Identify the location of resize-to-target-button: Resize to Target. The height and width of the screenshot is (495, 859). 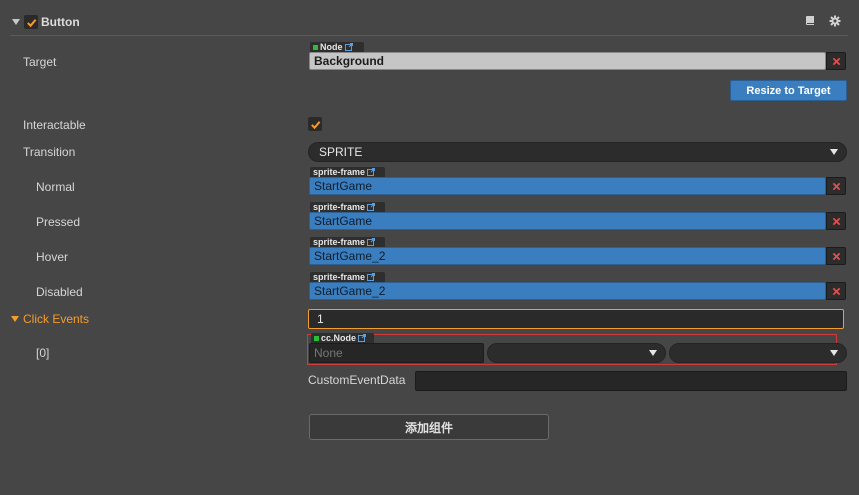
(788, 90).